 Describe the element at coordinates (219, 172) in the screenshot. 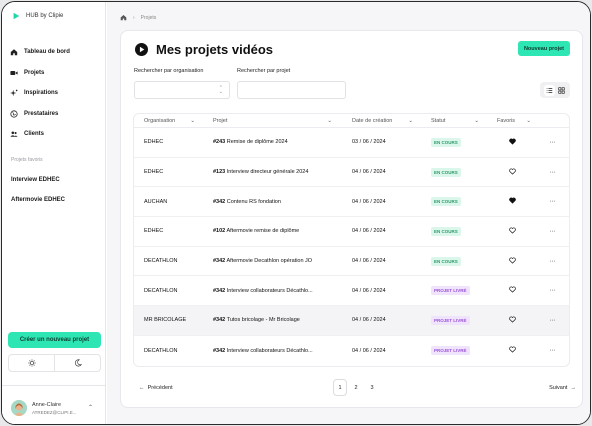

I see `project-number: #123` at that location.